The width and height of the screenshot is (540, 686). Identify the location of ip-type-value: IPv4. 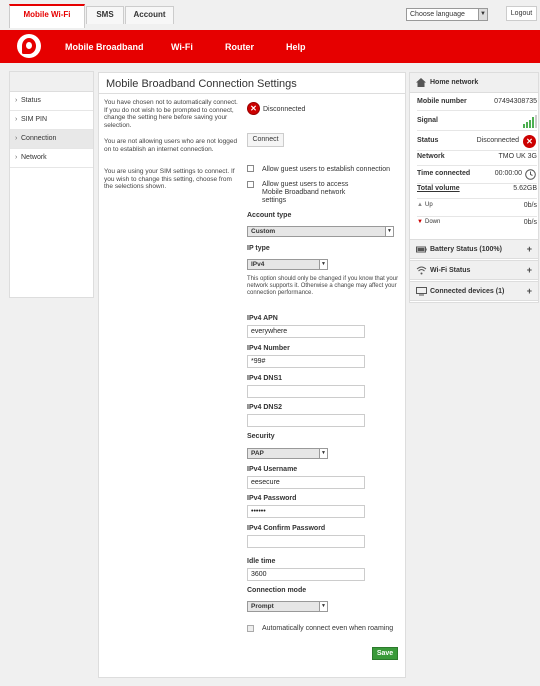
(258, 264).